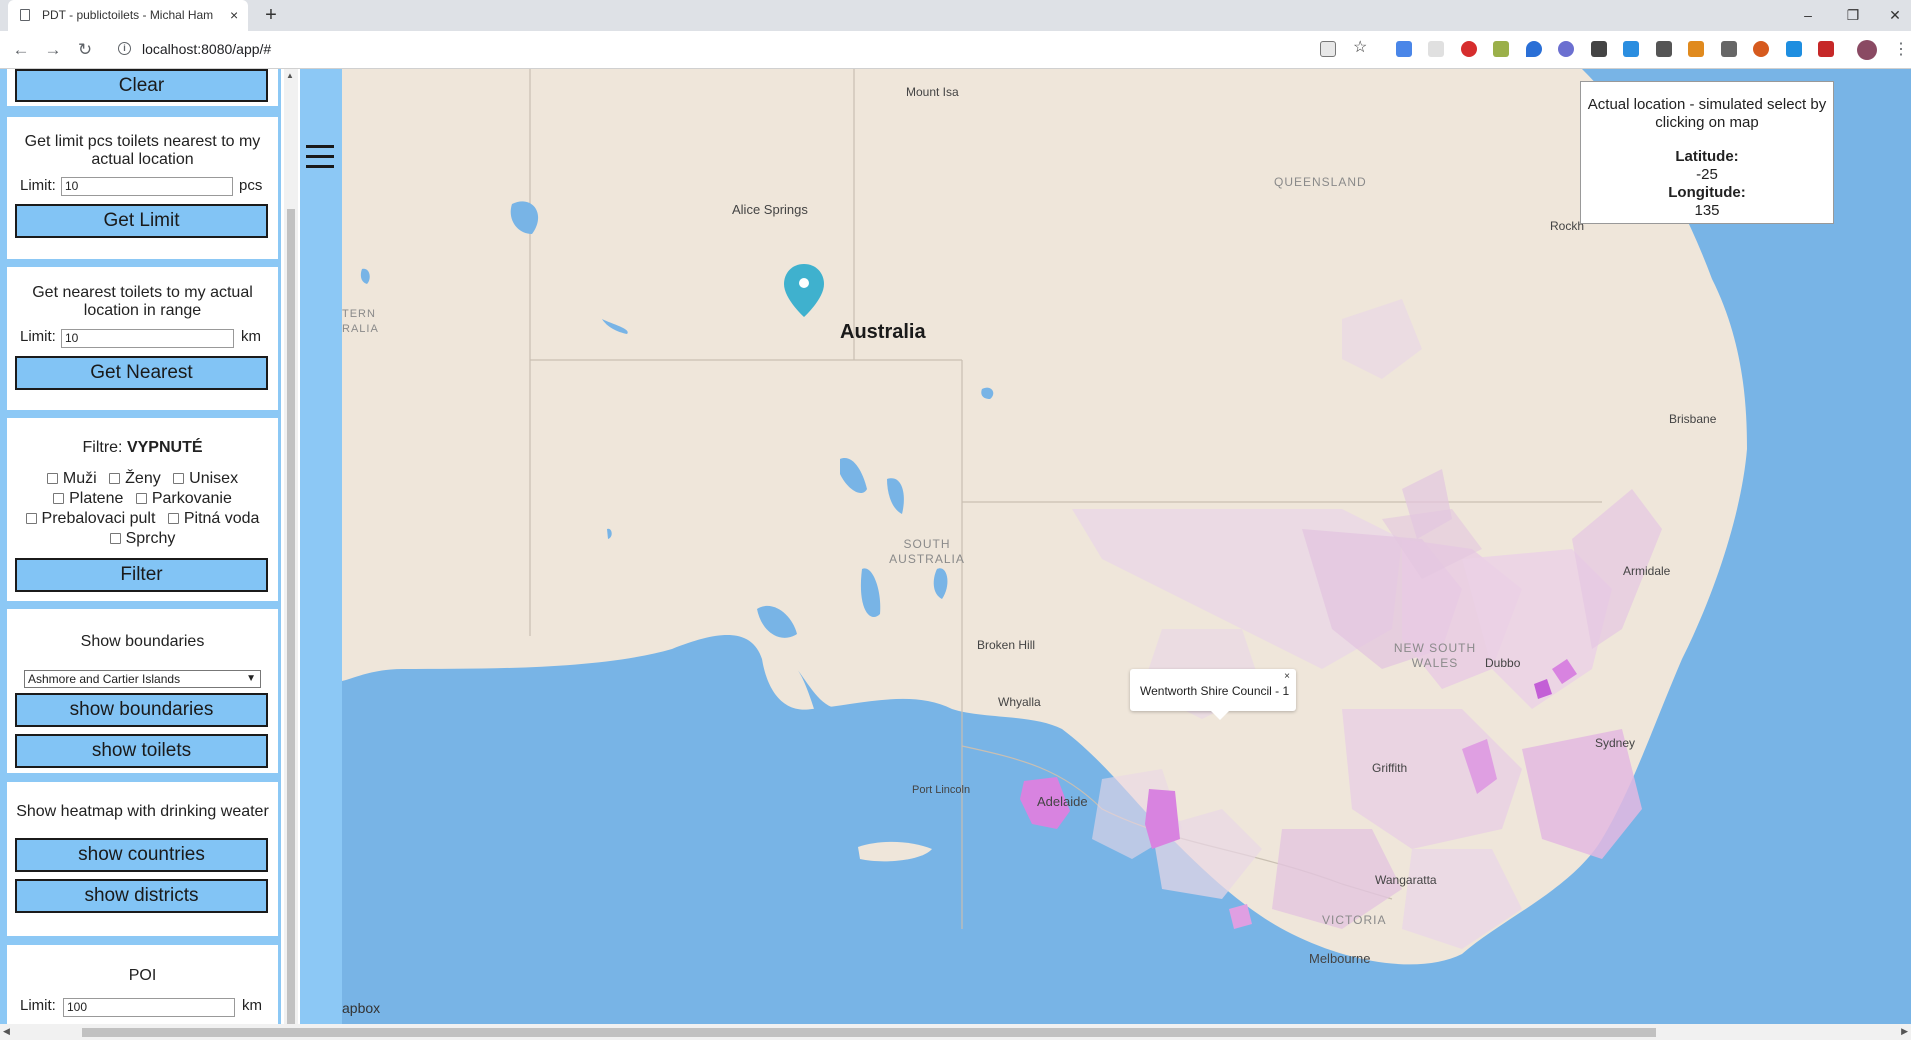 The width and height of the screenshot is (1911, 1040). I want to click on browser-menu-icon: ⋮, so click(1901, 49).